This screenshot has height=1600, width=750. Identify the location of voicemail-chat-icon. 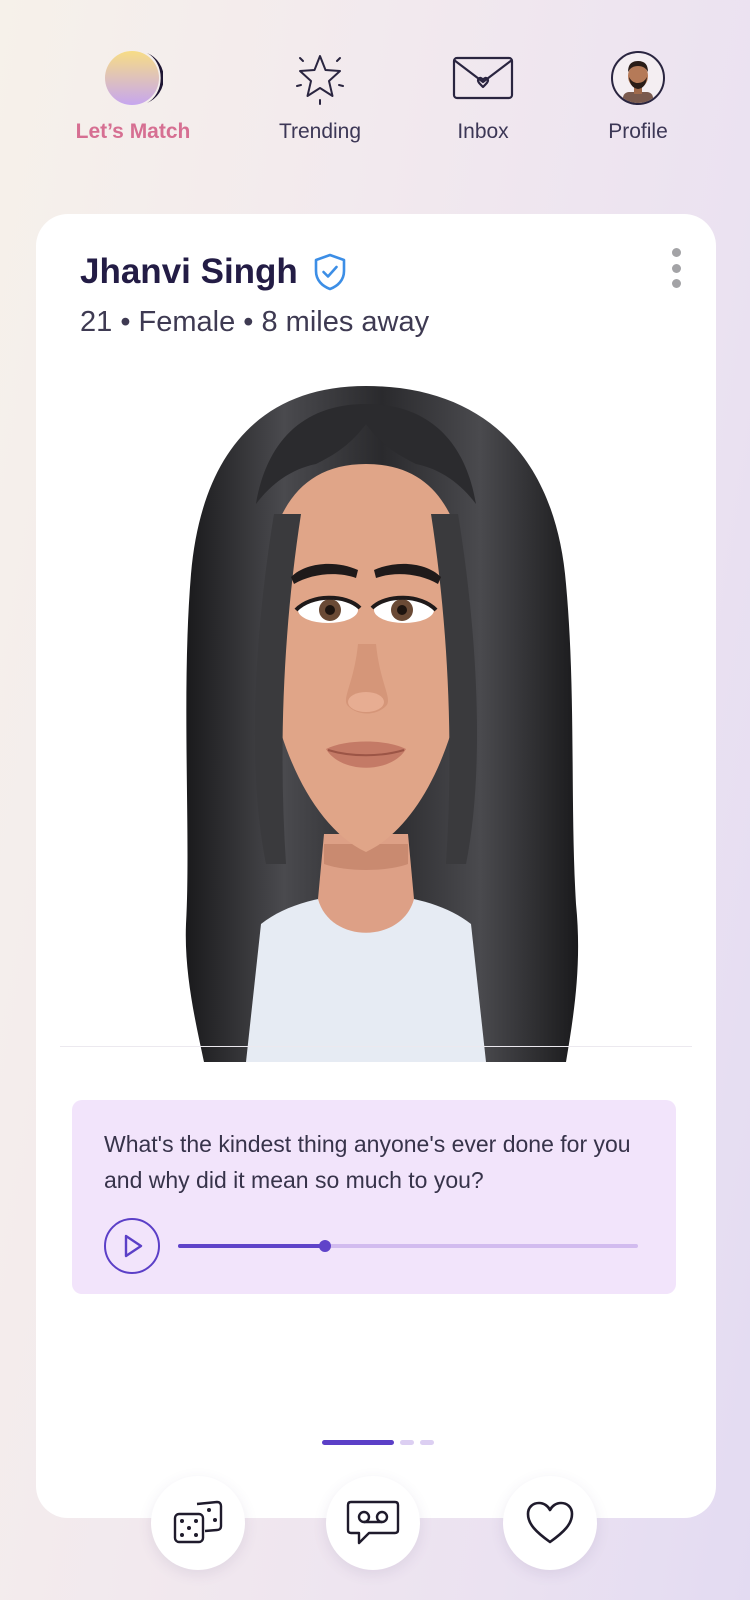
(373, 1522).